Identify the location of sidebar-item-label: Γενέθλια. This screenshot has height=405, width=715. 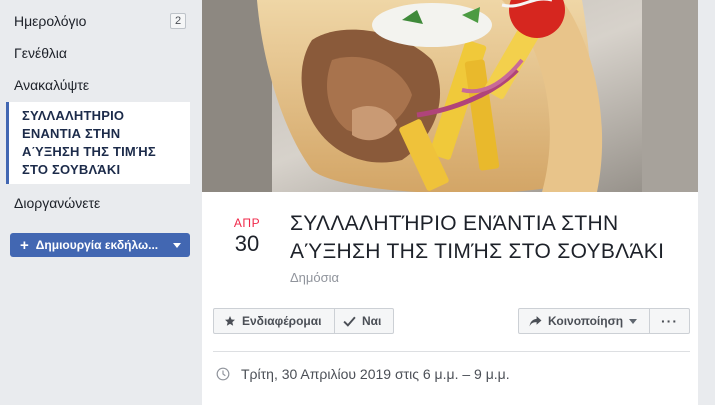
(40, 53).